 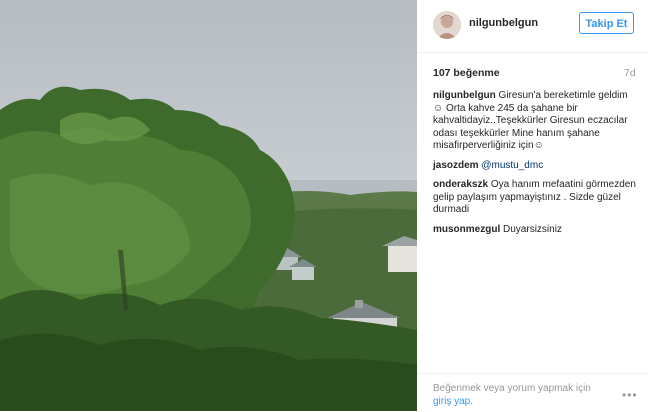 I want to click on avatar-image, so click(x=447, y=25).